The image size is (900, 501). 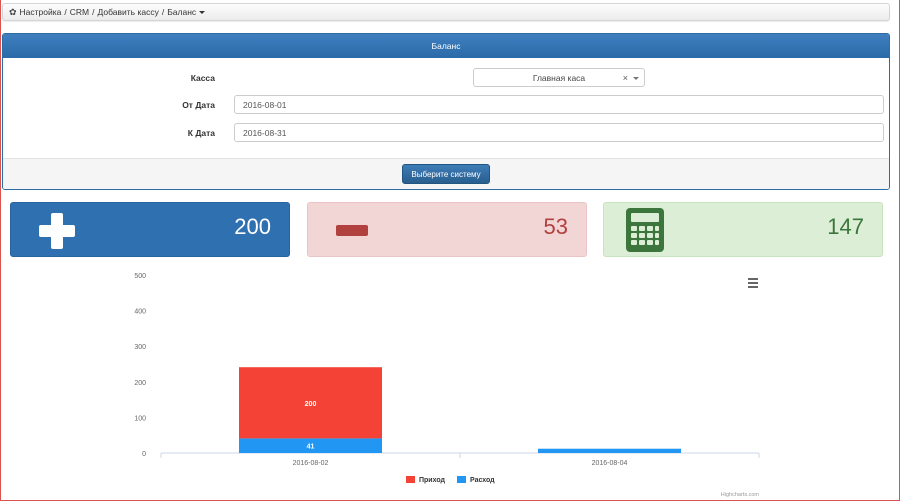 I want to click on to-date-input: 2016-08-31, so click(x=559, y=132).